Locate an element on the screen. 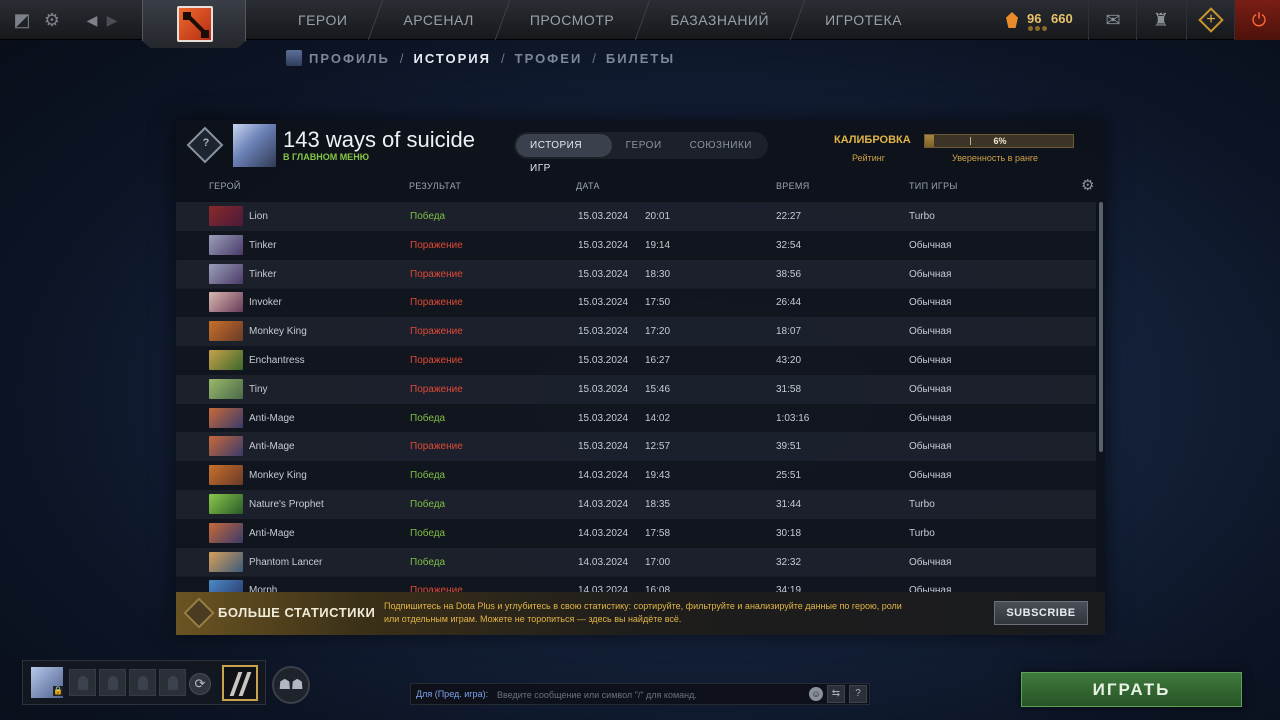 The image size is (1280, 720). chat-settings-icon: ⇆ is located at coordinates (836, 694).